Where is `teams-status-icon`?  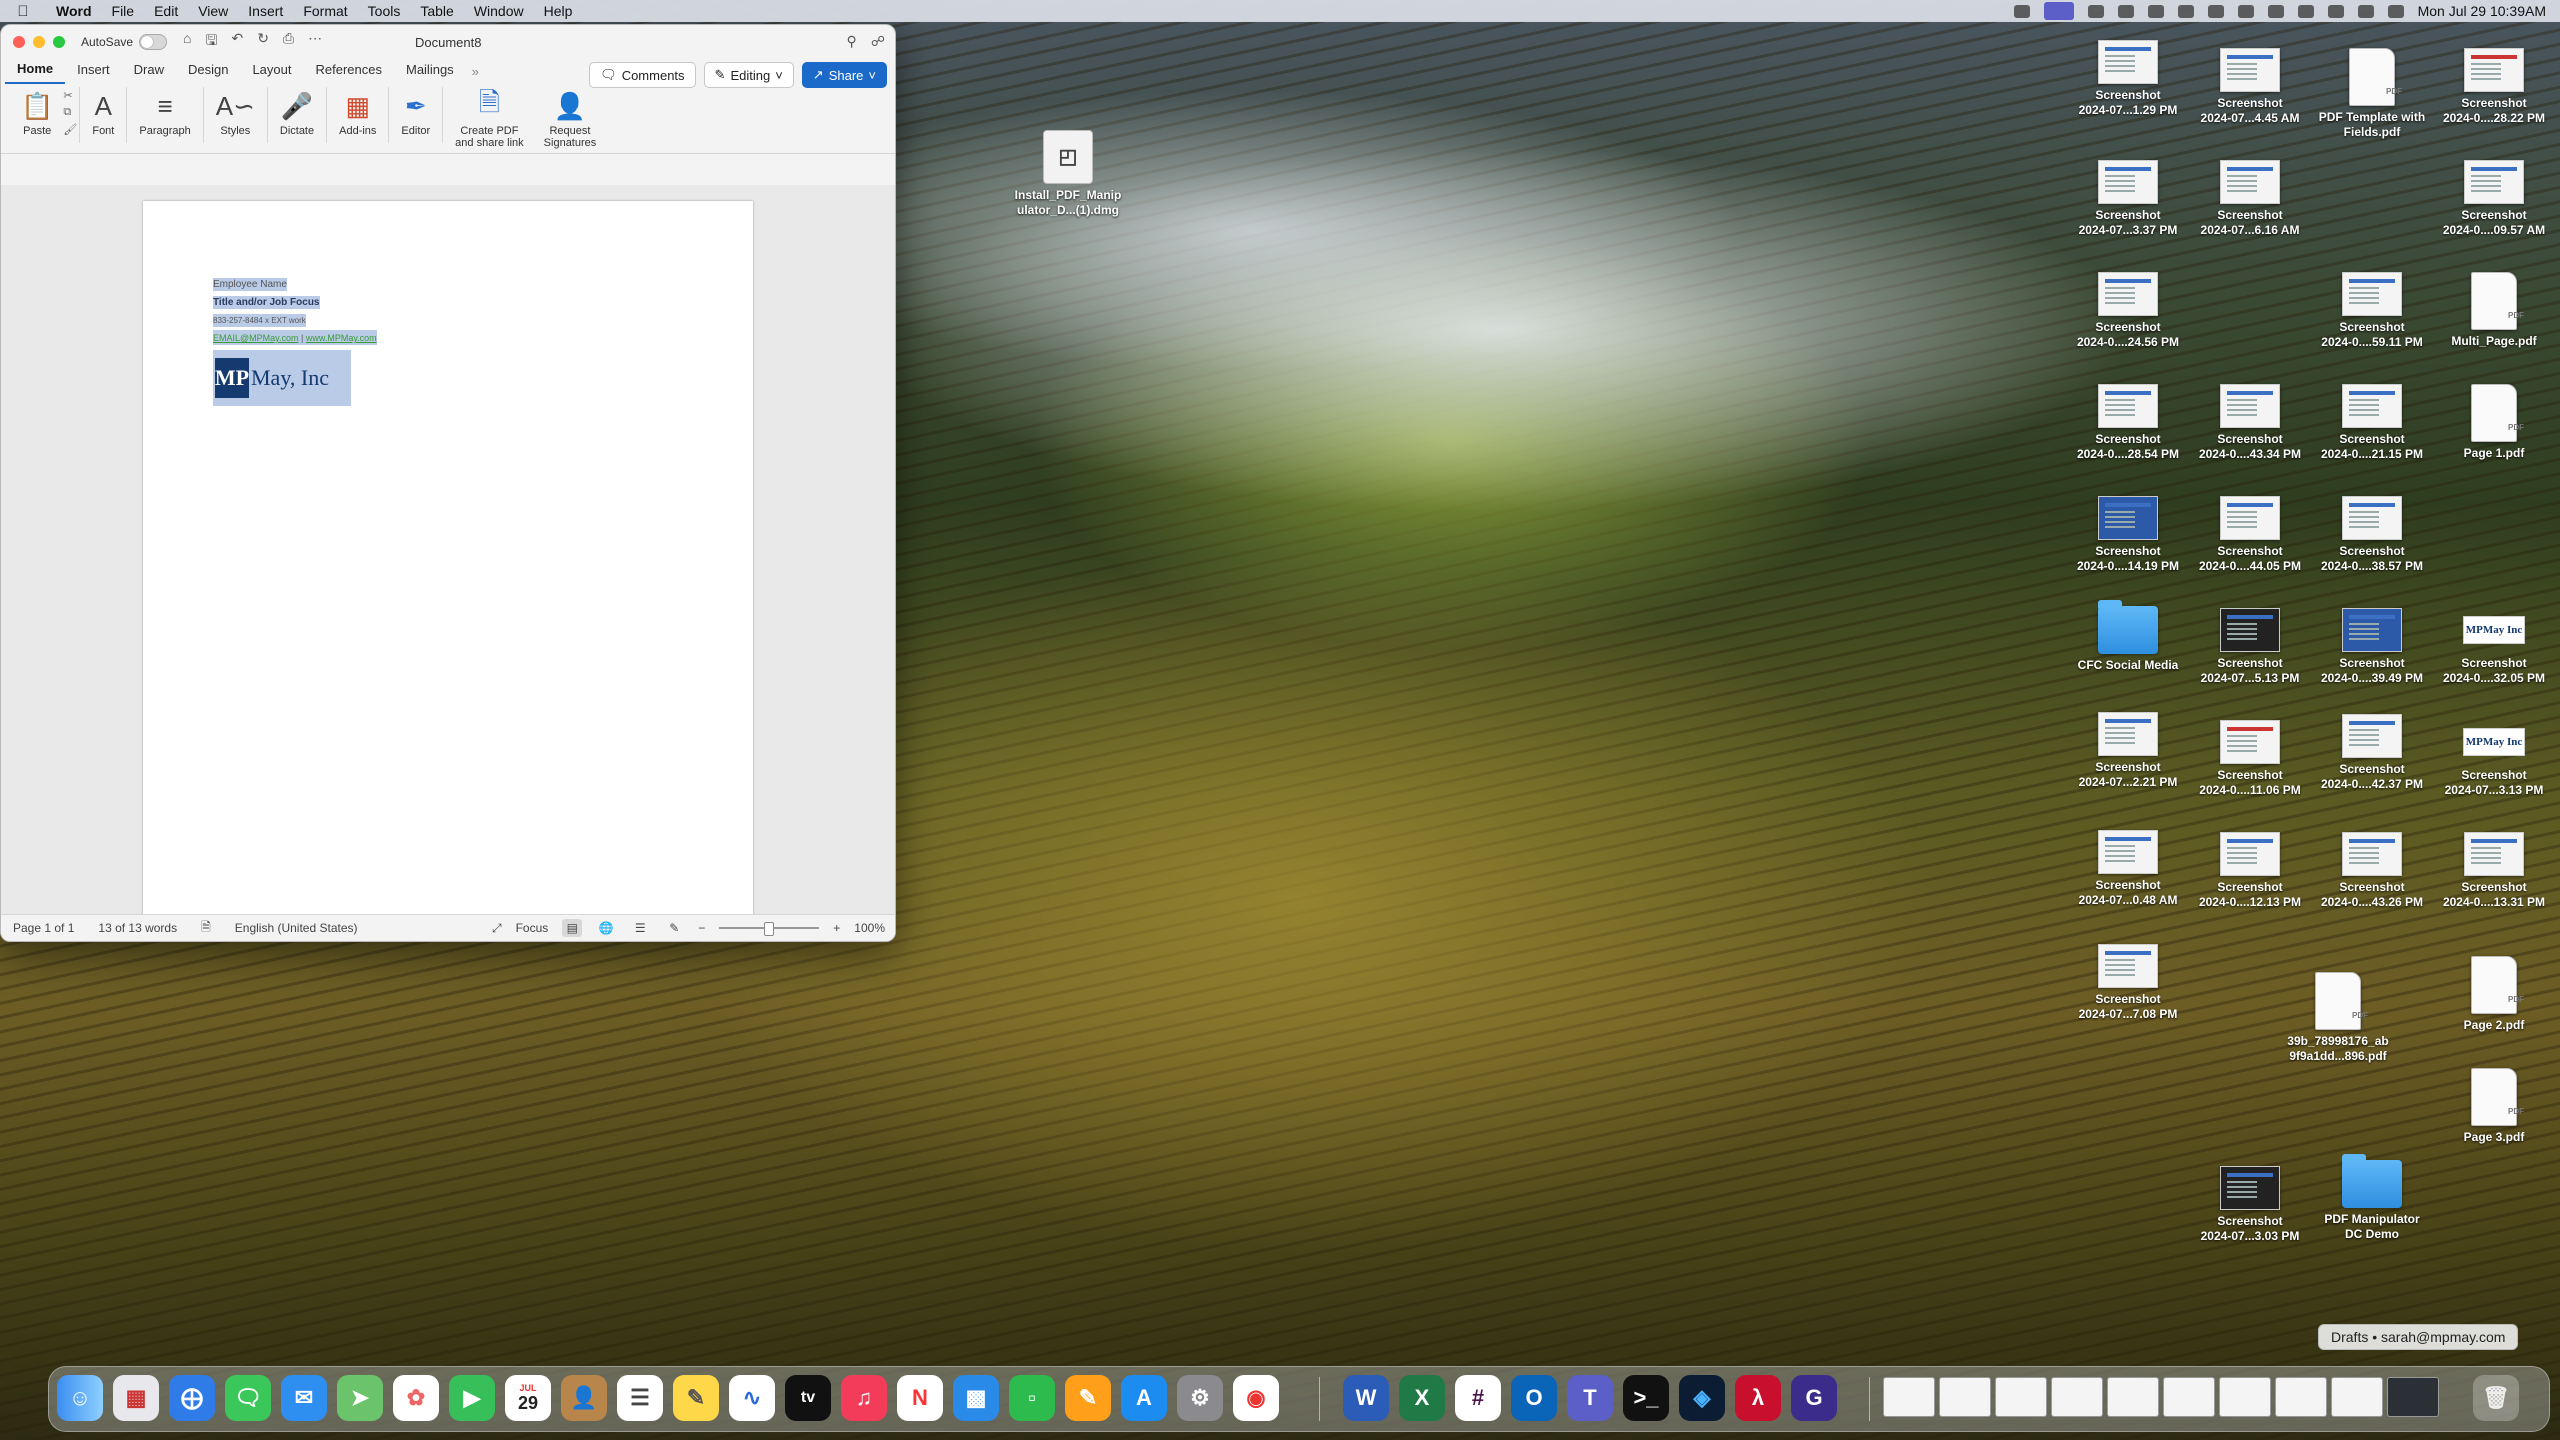 teams-status-icon is located at coordinates (2058, 11).